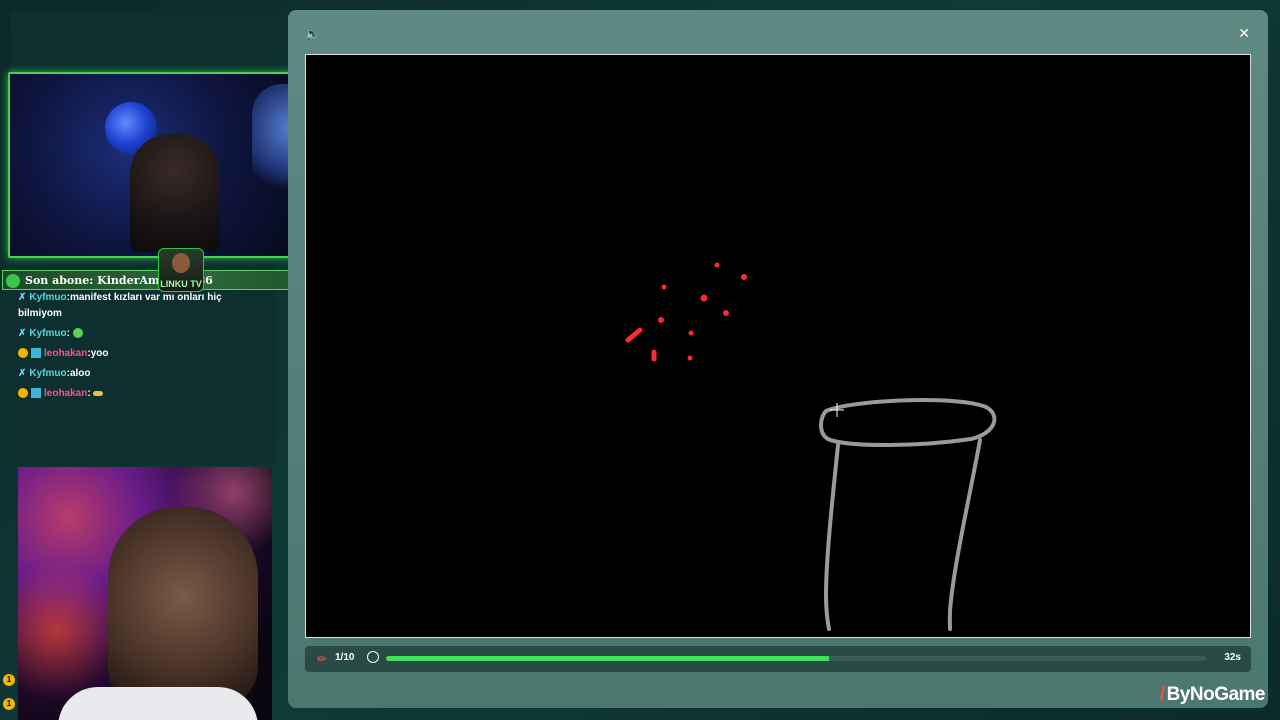  Describe the element at coordinates (607, 658) in the screenshot. I see `time-progress-fill` at that location.